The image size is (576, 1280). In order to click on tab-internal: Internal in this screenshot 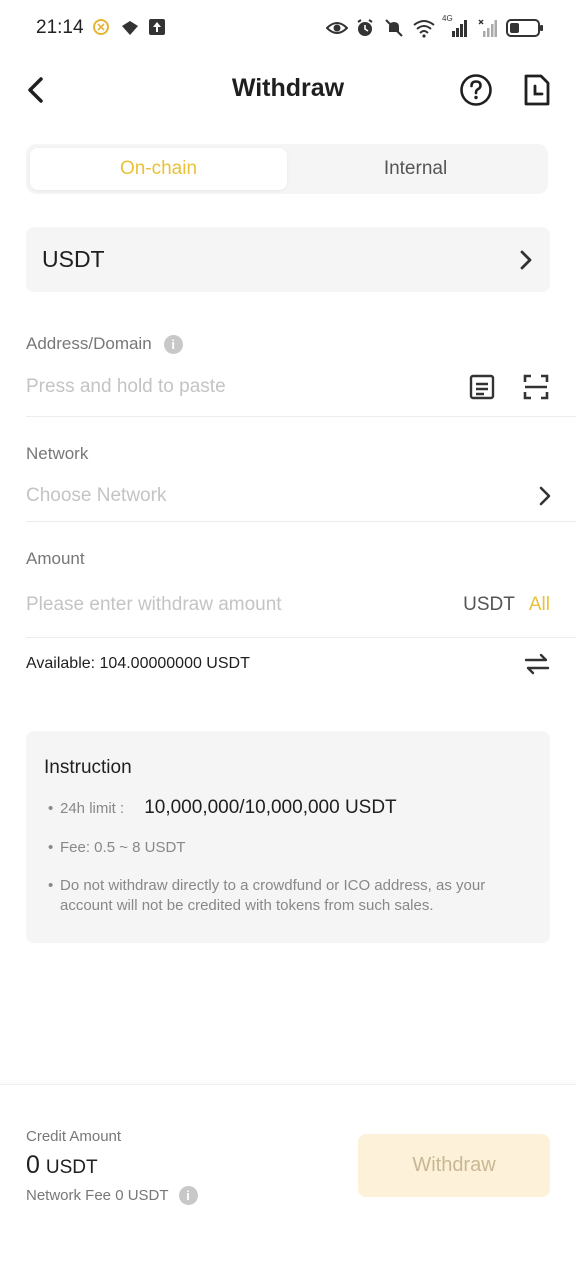, I will do `click(415, 169)`.